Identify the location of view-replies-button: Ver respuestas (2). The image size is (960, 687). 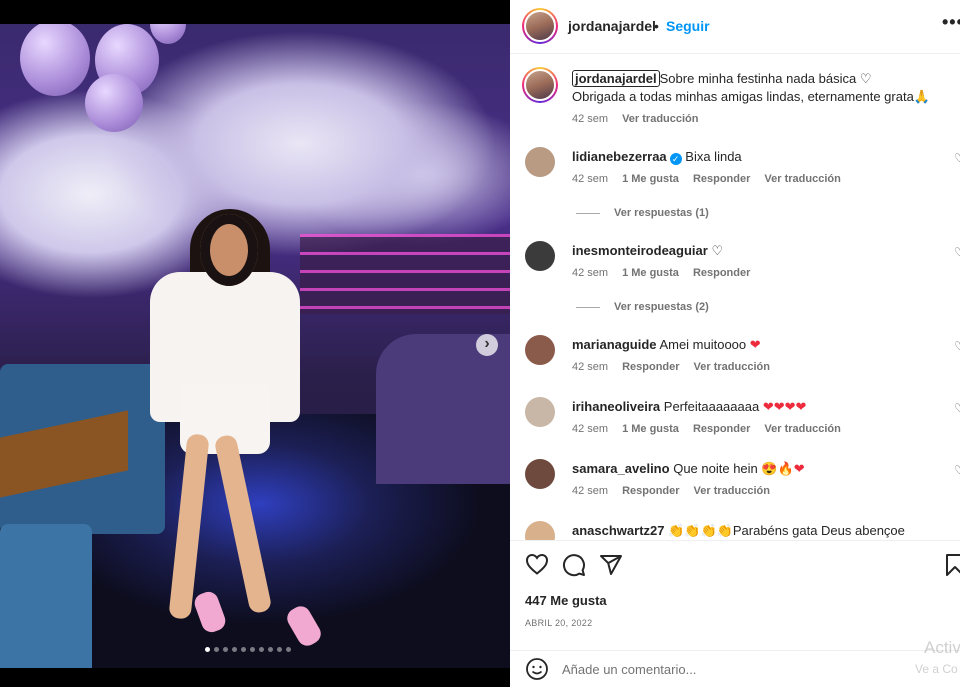
(642, 307).